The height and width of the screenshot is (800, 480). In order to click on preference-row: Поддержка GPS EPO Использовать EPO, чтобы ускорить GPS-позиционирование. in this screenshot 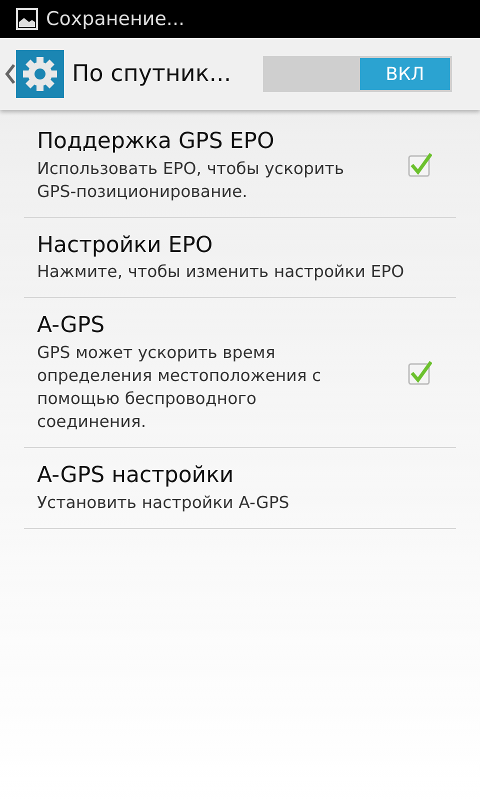, I will do `click(240, 166)`.